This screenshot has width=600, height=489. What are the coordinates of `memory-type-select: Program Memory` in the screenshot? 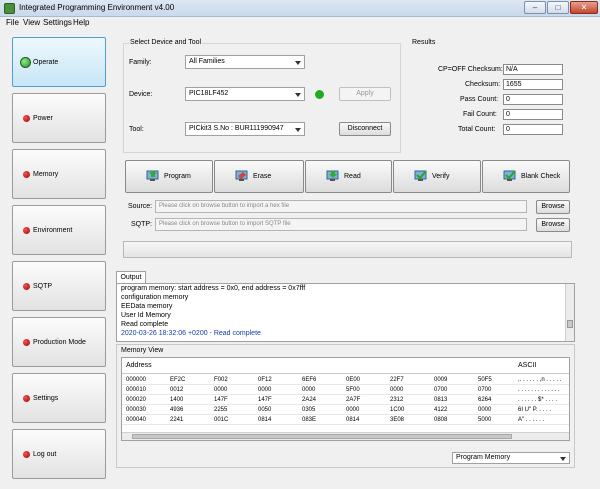 It's located at (511, 458).